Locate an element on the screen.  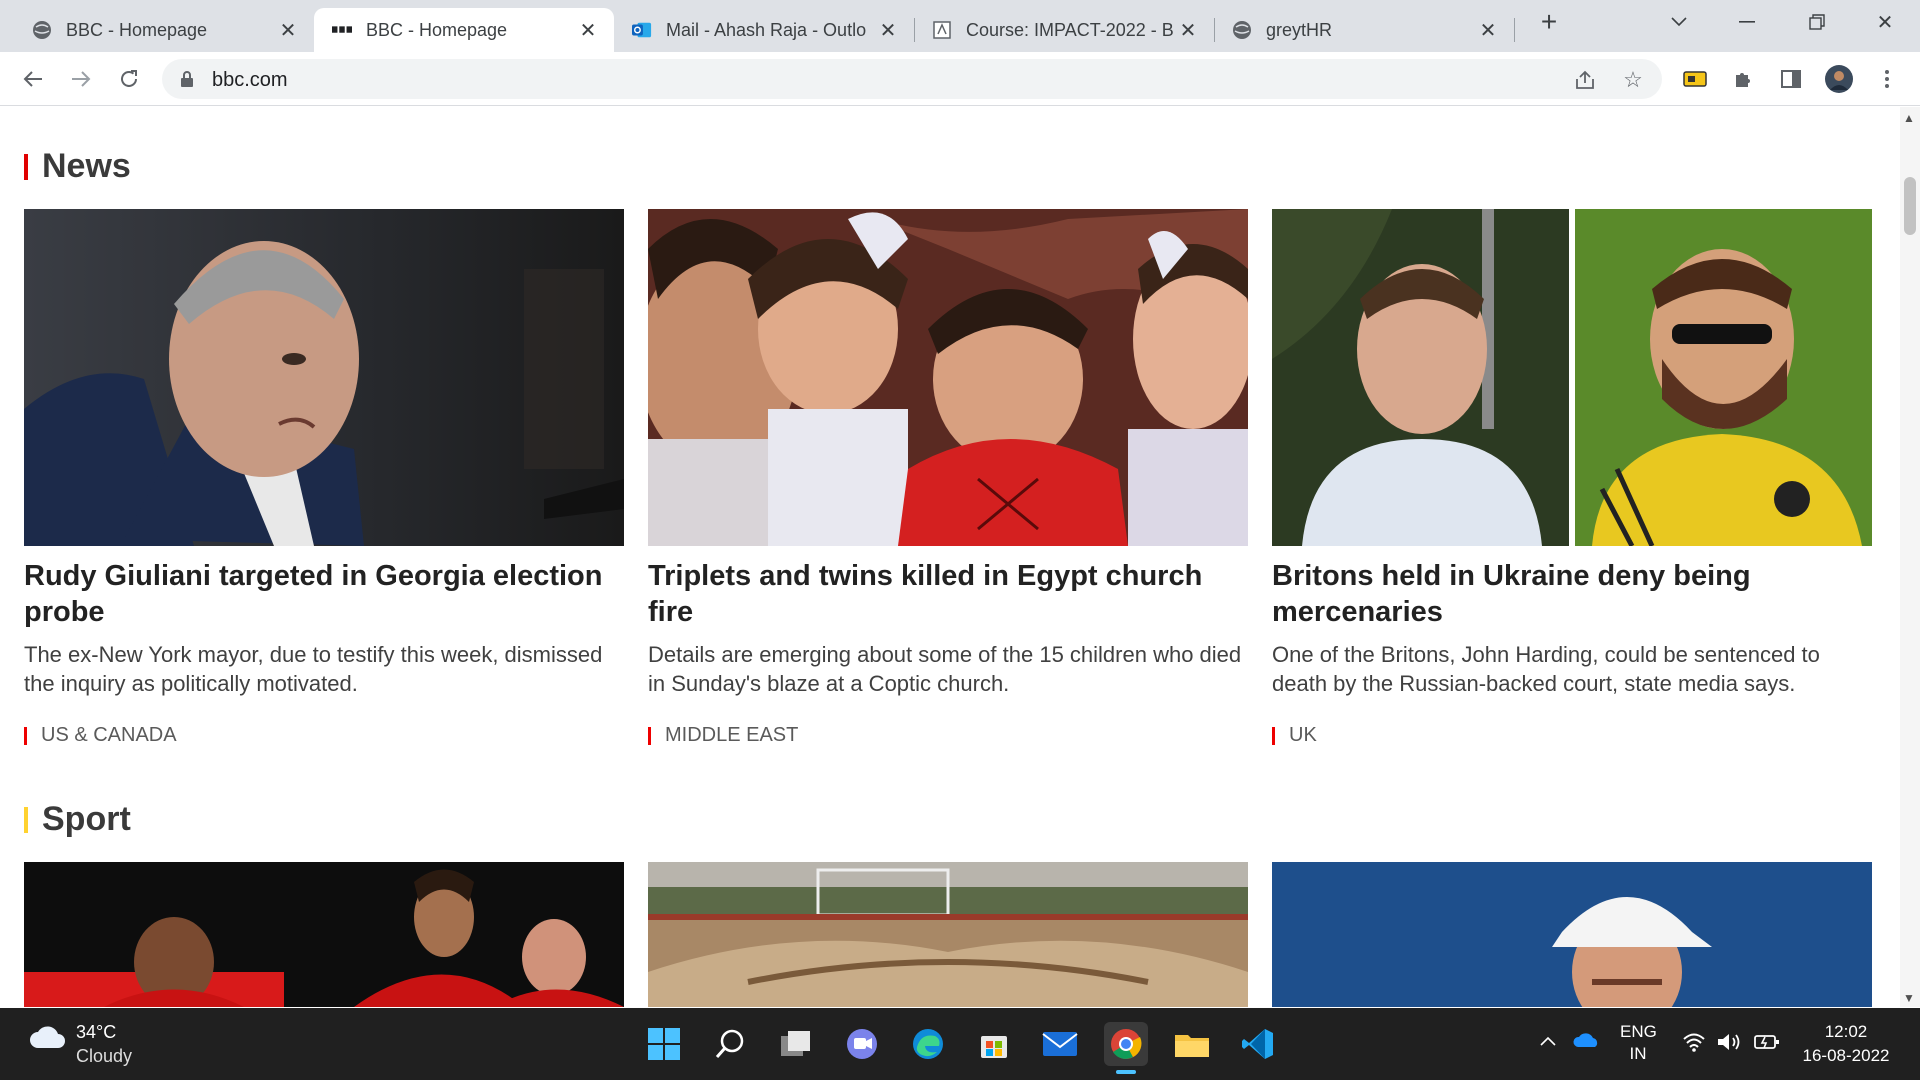
tab-title: Course: IMPACT-2022 - B is located at coordinates (1070, 29).